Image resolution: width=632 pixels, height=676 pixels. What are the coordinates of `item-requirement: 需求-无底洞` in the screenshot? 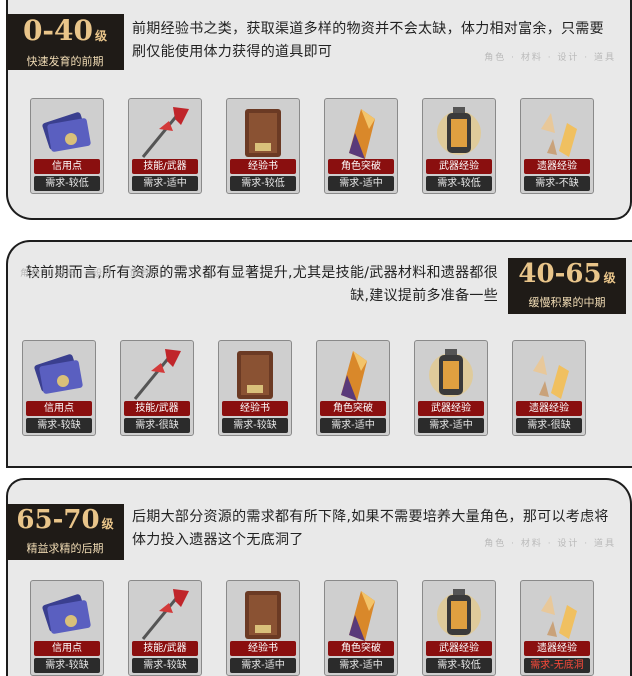 It's located at (557, 665).